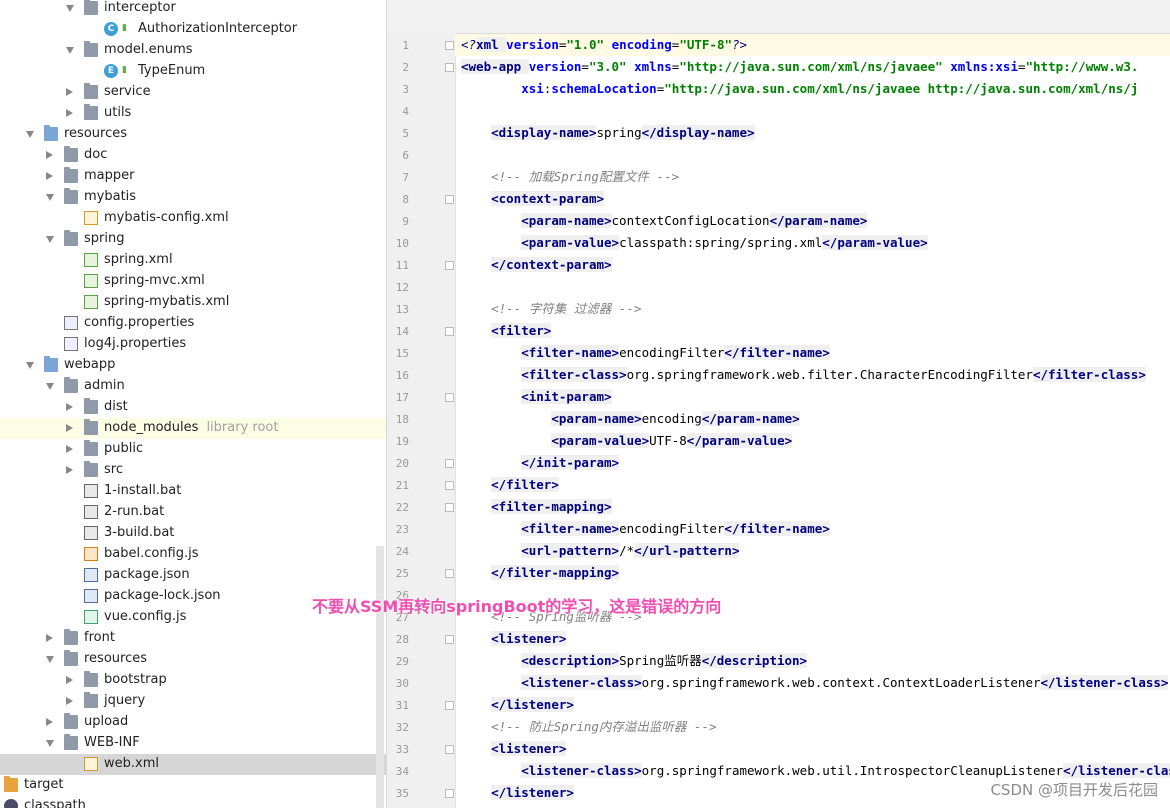  I want to click on tree-item-label: babel.config.js, so click(151, 553).